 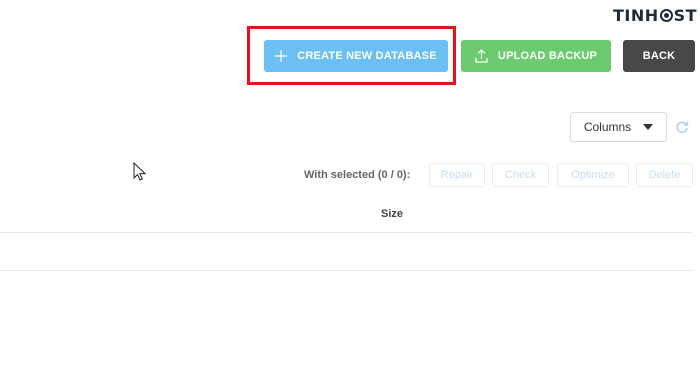 What do you see at coordinates (593, 175) in the screenshot?
I see `optimize-button: Optimize` at bounding box center [593, 175].